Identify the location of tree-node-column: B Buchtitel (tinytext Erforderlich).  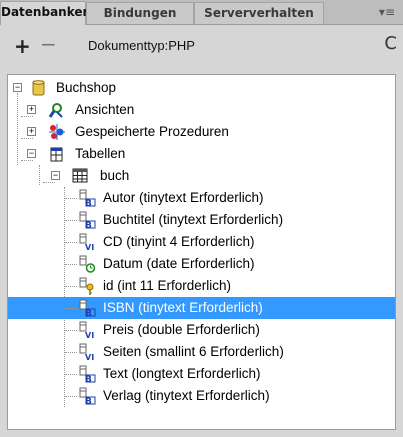
(198, 220).